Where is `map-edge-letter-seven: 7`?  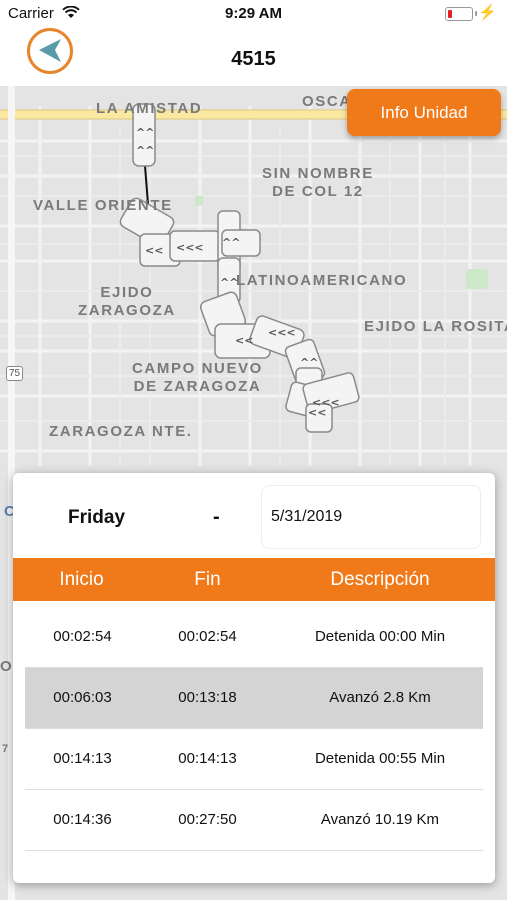 map-edge-letter-seven: 7 is located at coordinates (6, 749).